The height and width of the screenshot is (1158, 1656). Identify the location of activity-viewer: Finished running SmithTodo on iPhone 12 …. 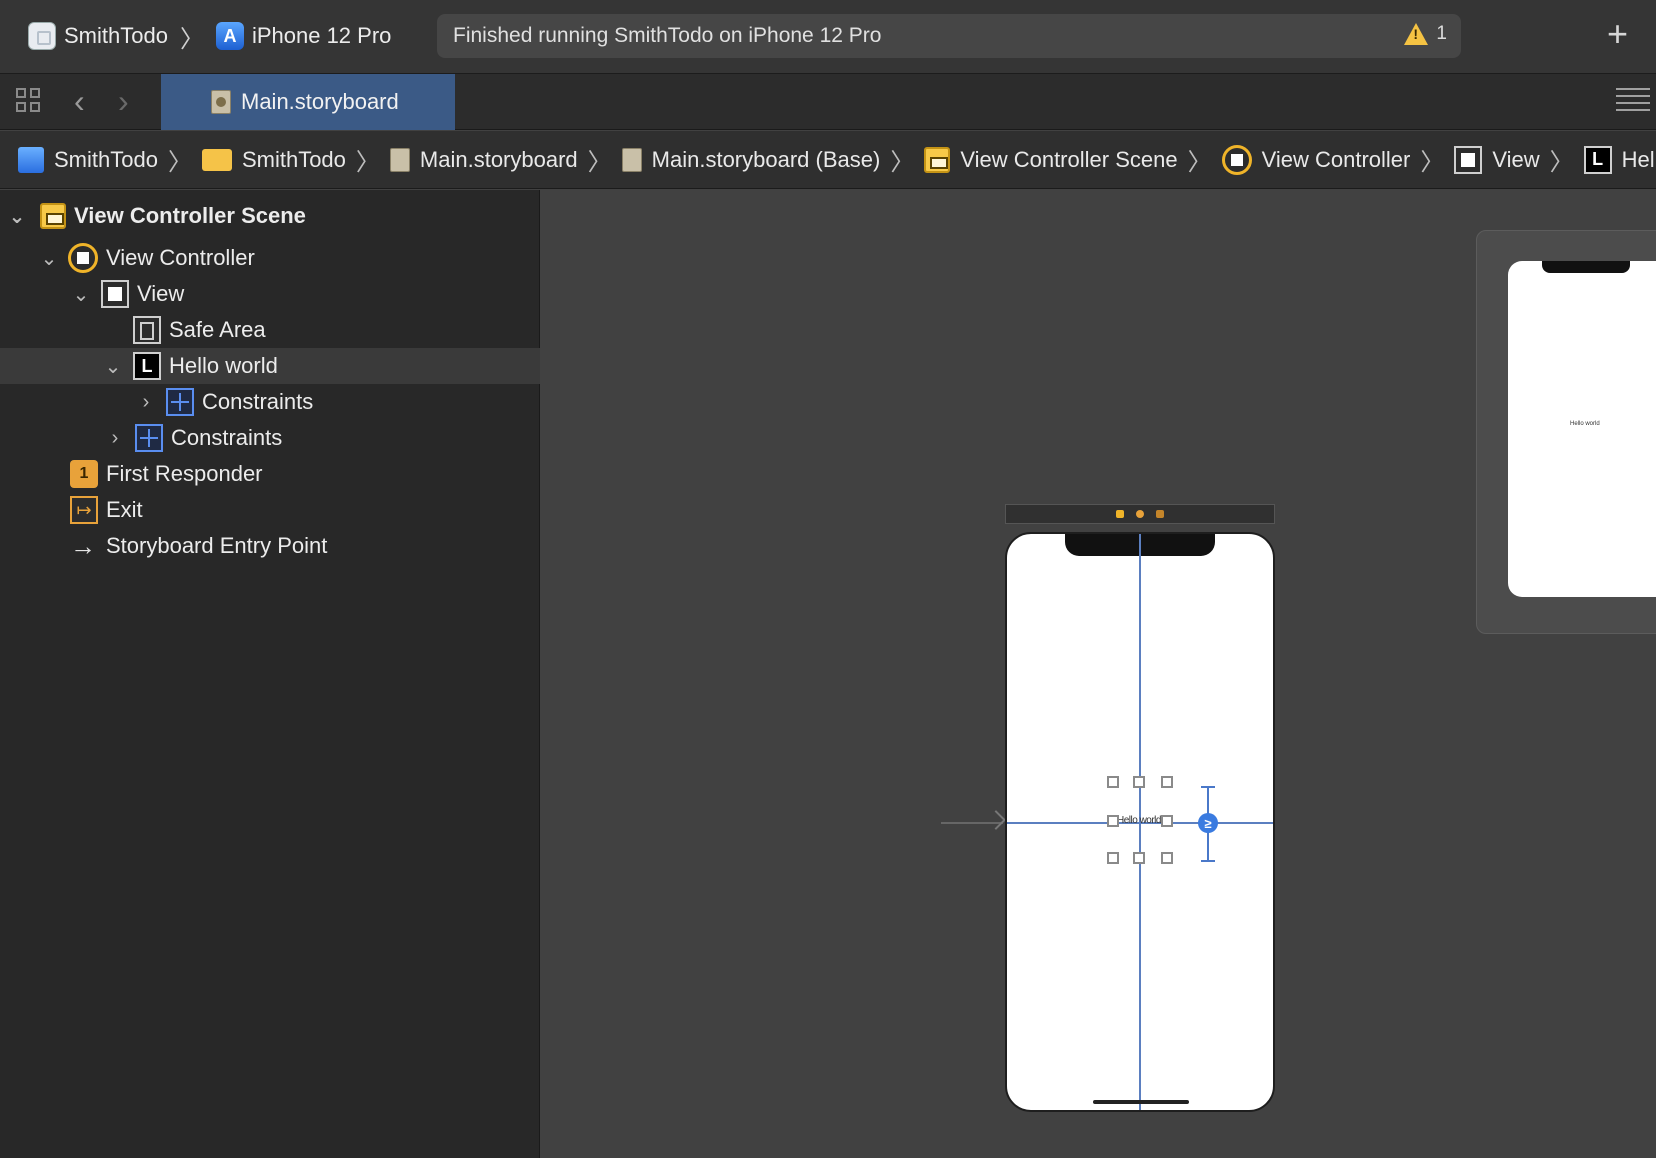
(949, 36).